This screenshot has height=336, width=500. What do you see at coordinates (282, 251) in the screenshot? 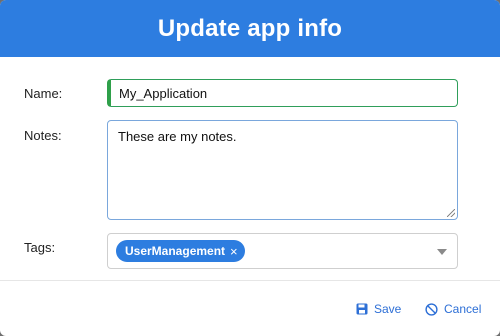
I see `tags-select: UserManagement ×` at bounding box center [282, 251].